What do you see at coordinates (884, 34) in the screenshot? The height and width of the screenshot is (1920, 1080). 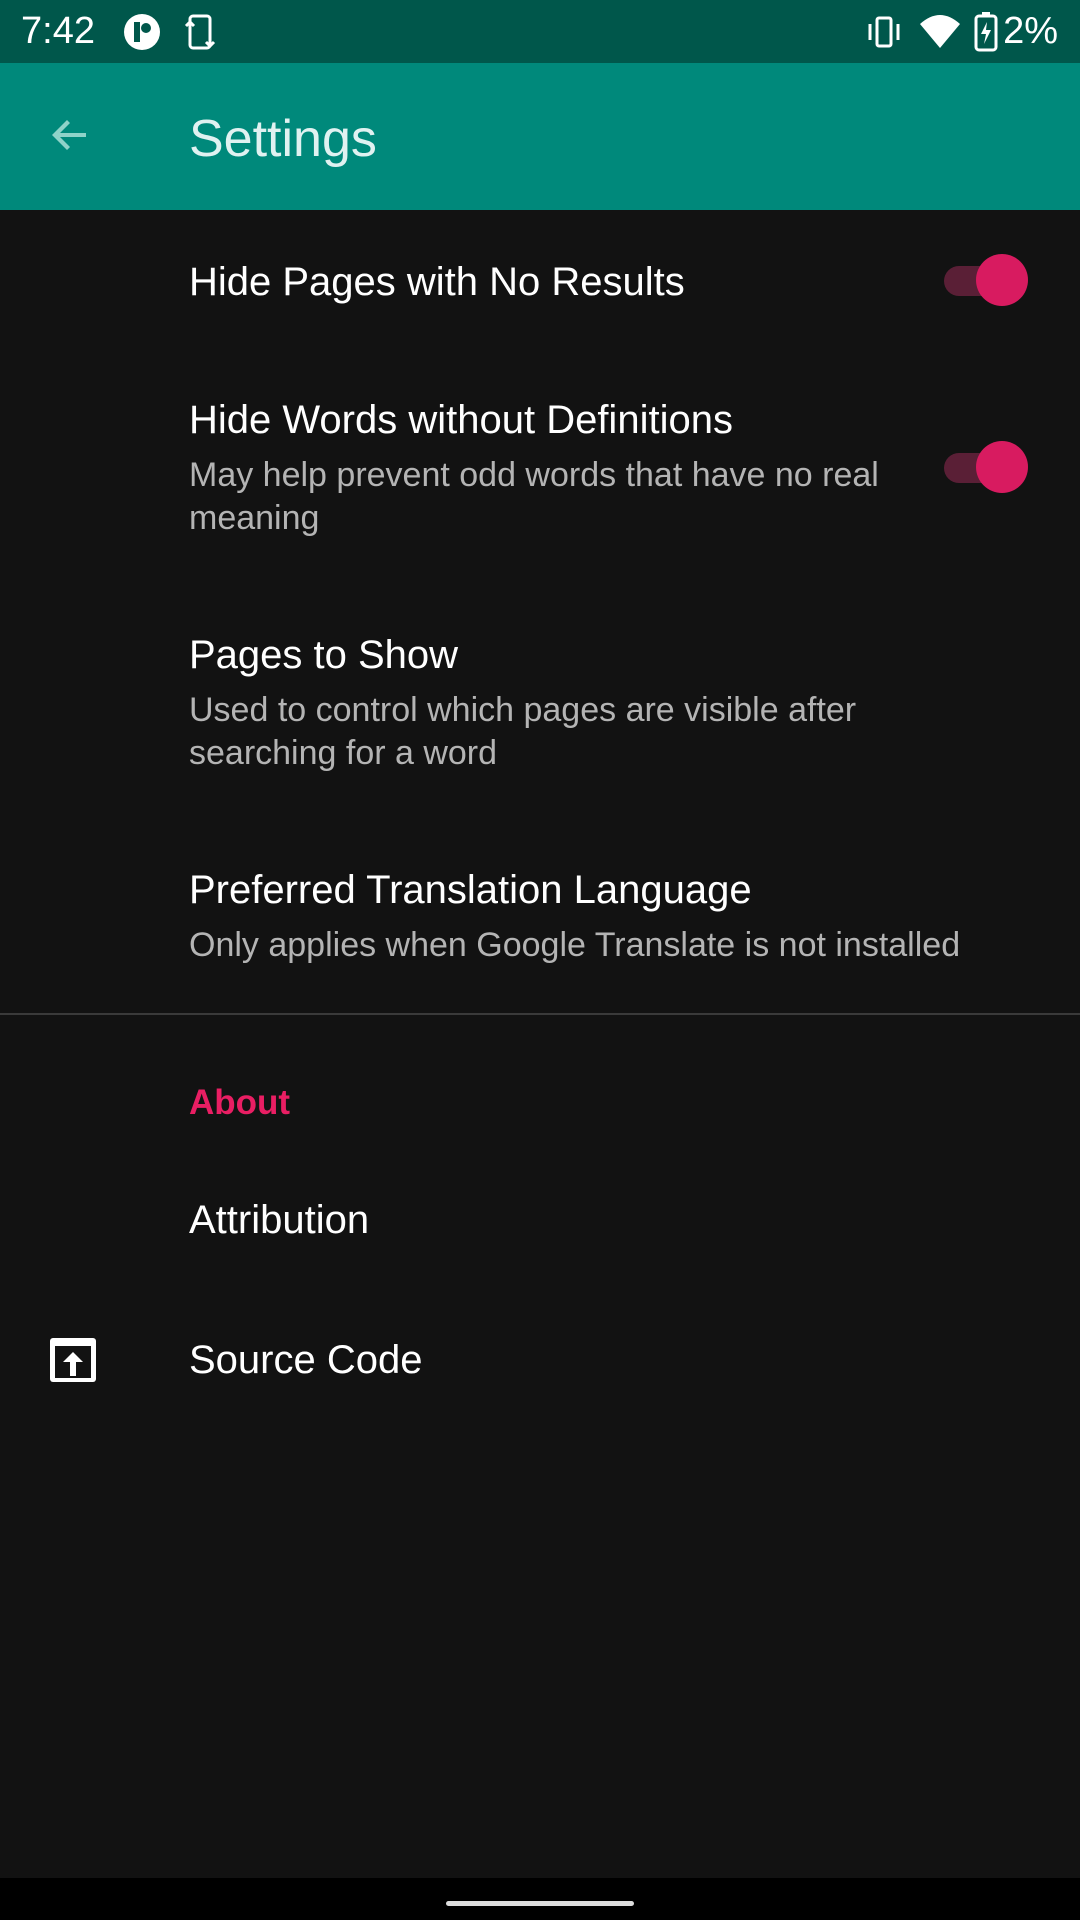 I see `vibrate-icon` at bounding box center [884, 34].